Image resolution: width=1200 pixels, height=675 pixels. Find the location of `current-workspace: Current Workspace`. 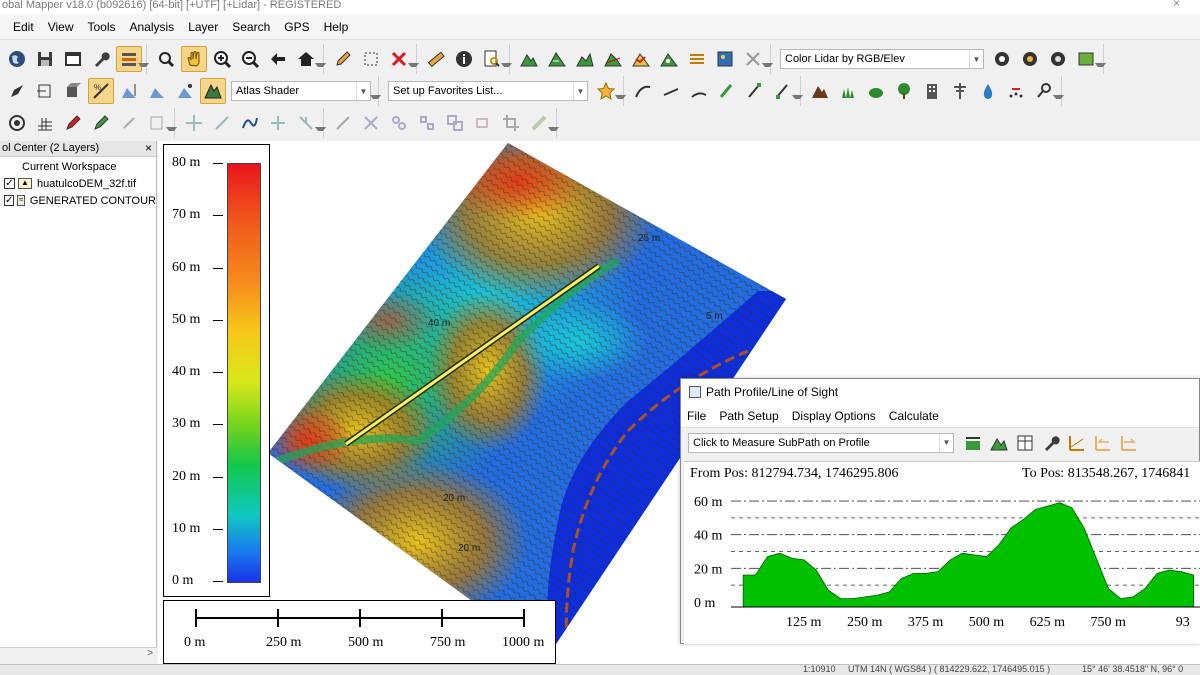

current-workspace: Current Workspace is located at coordinates (78, 166).